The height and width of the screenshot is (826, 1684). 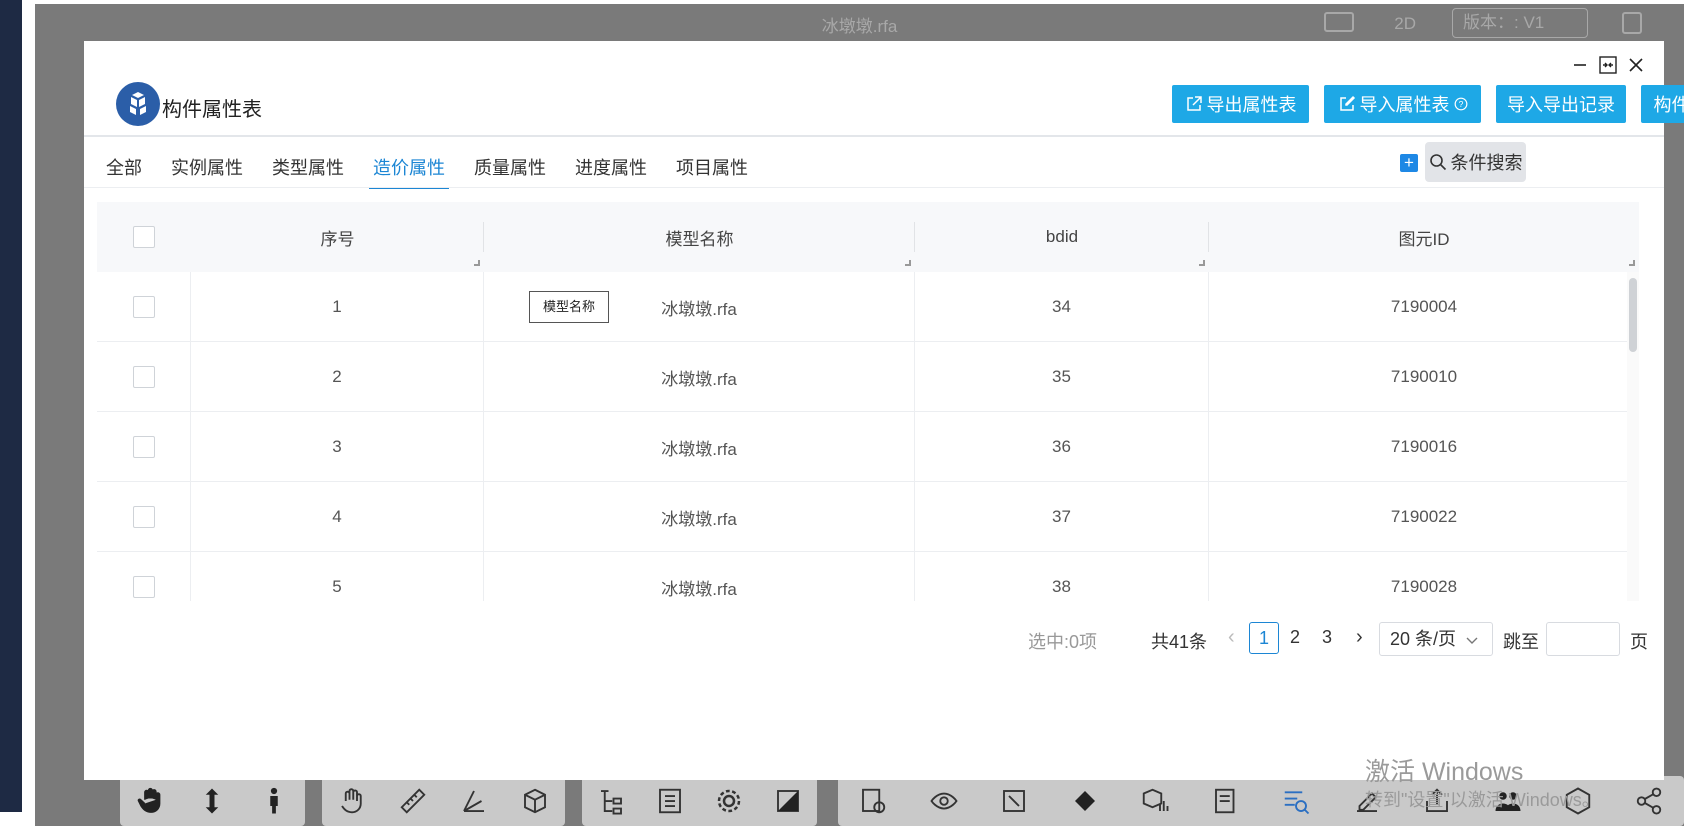 What do you see at coordinates (1359, 637) in the screenshot?
I see `next-page-icon: ›` at bounding box center [1359, 637].